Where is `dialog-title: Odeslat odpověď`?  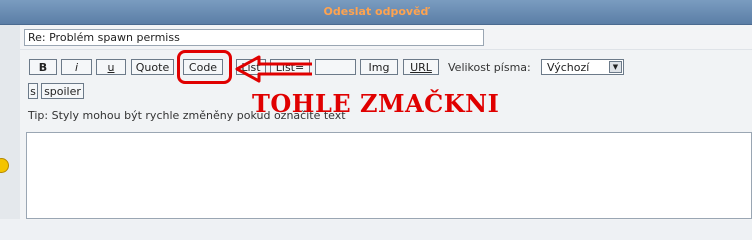
dialog-title: Odeslat odpověď is located at coordinates (376, 11).